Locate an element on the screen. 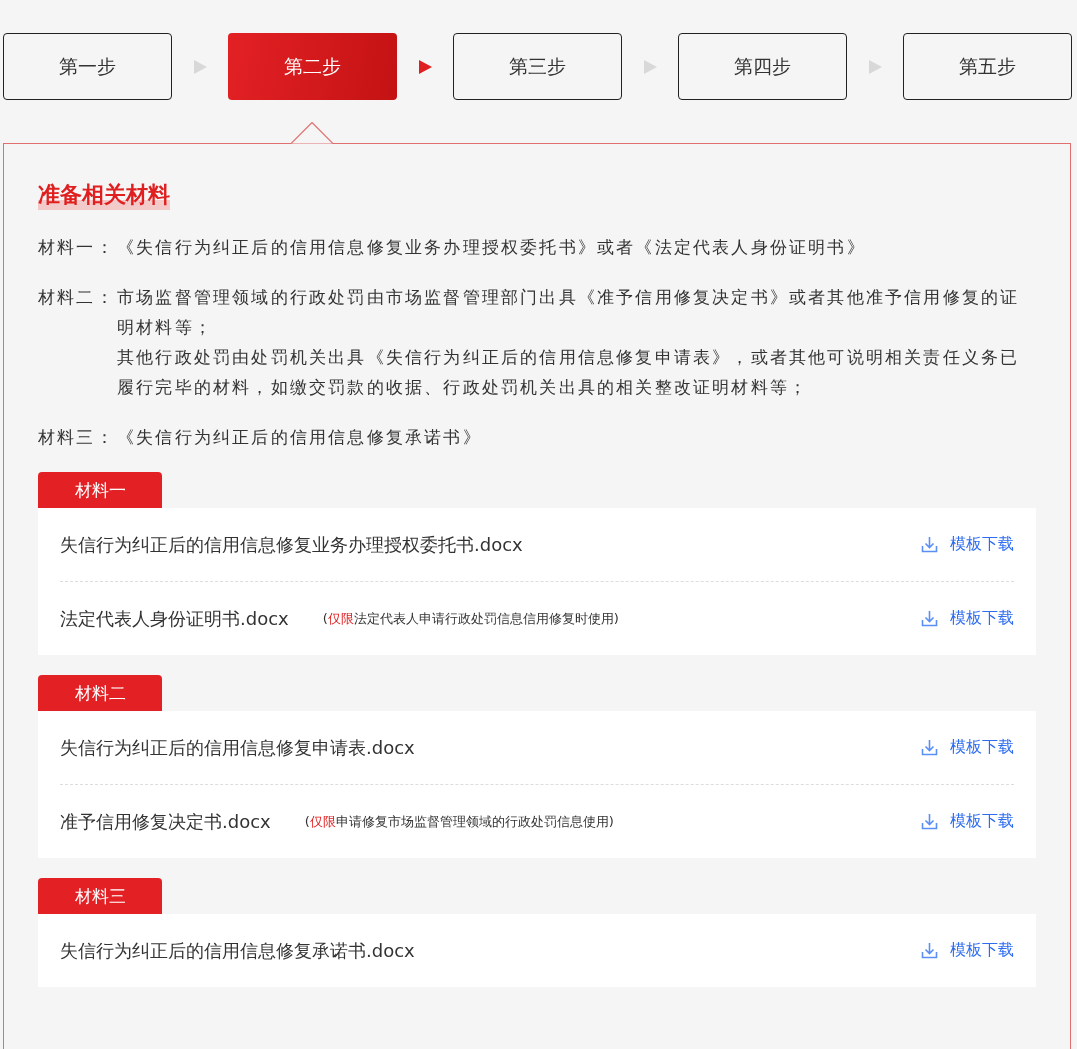 Image resolution: width=1077 pixels, height=1049 pixels. step-tab: 第一步 is located at coordinates (87, 66).